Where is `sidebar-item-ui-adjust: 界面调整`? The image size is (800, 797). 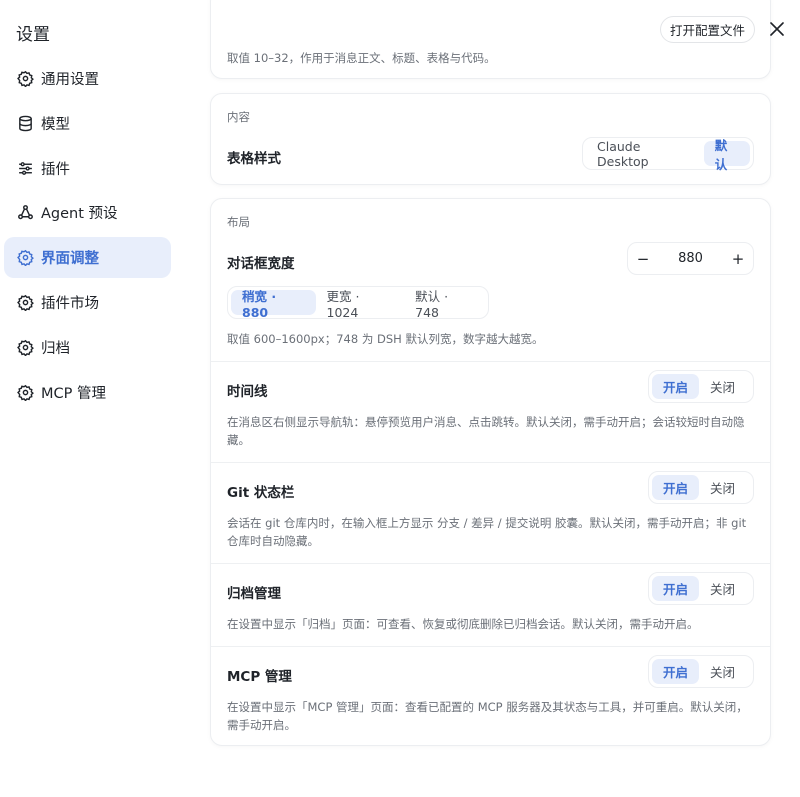
sidebar-item-ui-adjust: 界面调整 is located at coordinates (87, 258).